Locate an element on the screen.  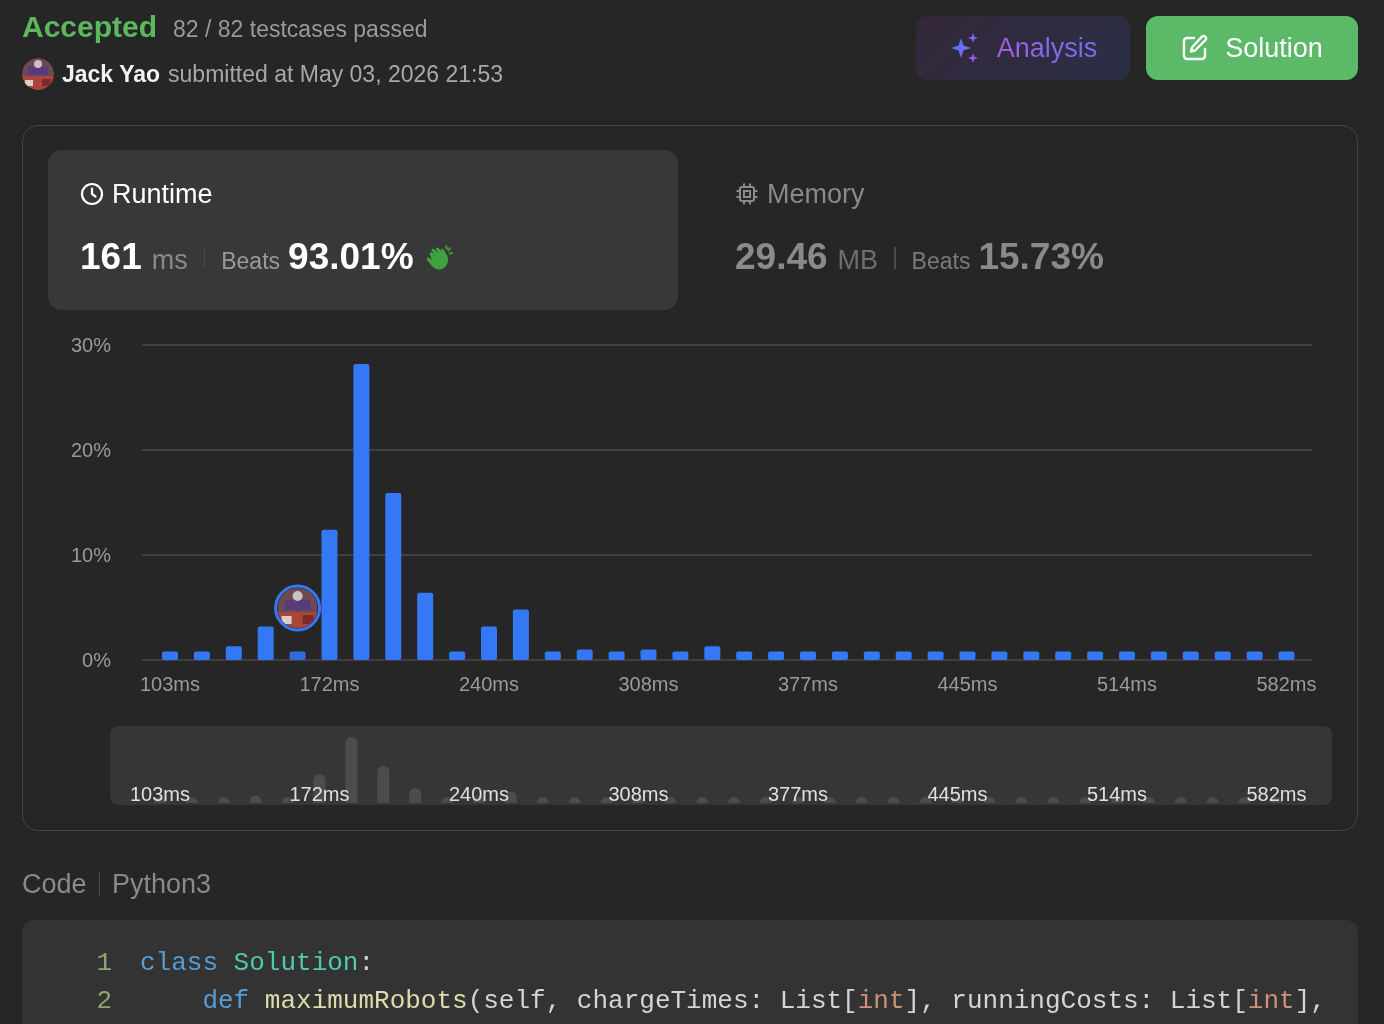
submission-time: submitted at May 03, 2026 21:53 is located at coordinates (336, 74).